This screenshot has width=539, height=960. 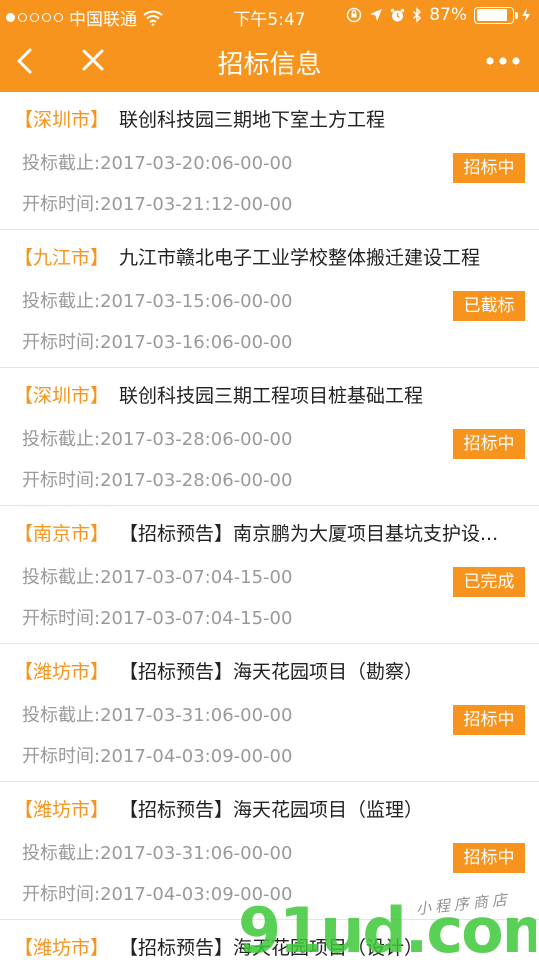 I want to click on status-right: 87%, so click(x=438, y=15).